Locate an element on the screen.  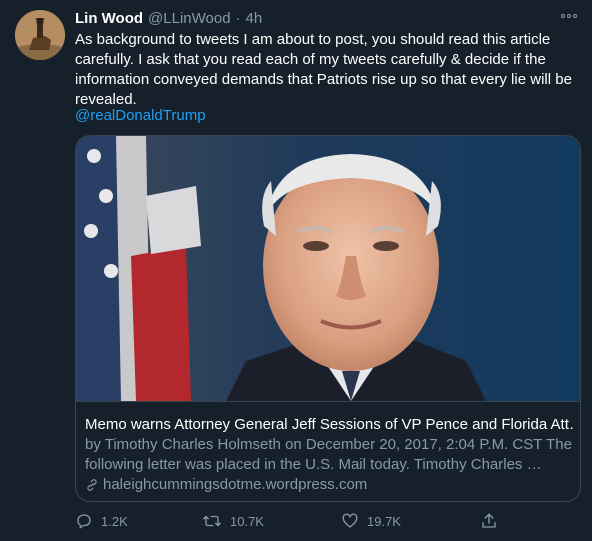
card-domain: haleighcummingsdotme.wordpress.com is located at coordinates (226, 485).